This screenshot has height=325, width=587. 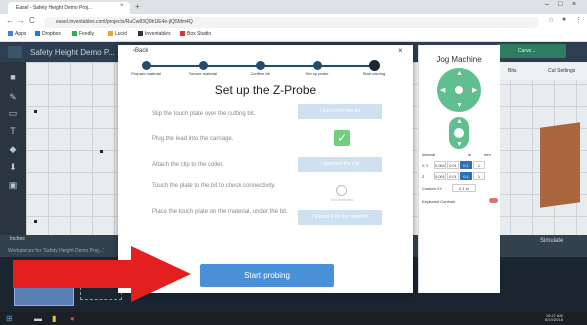 What do you see at coordinates (17, 239) in the screenshot?
I see `units-toggle: Inches` at bounding box center [17, 239].